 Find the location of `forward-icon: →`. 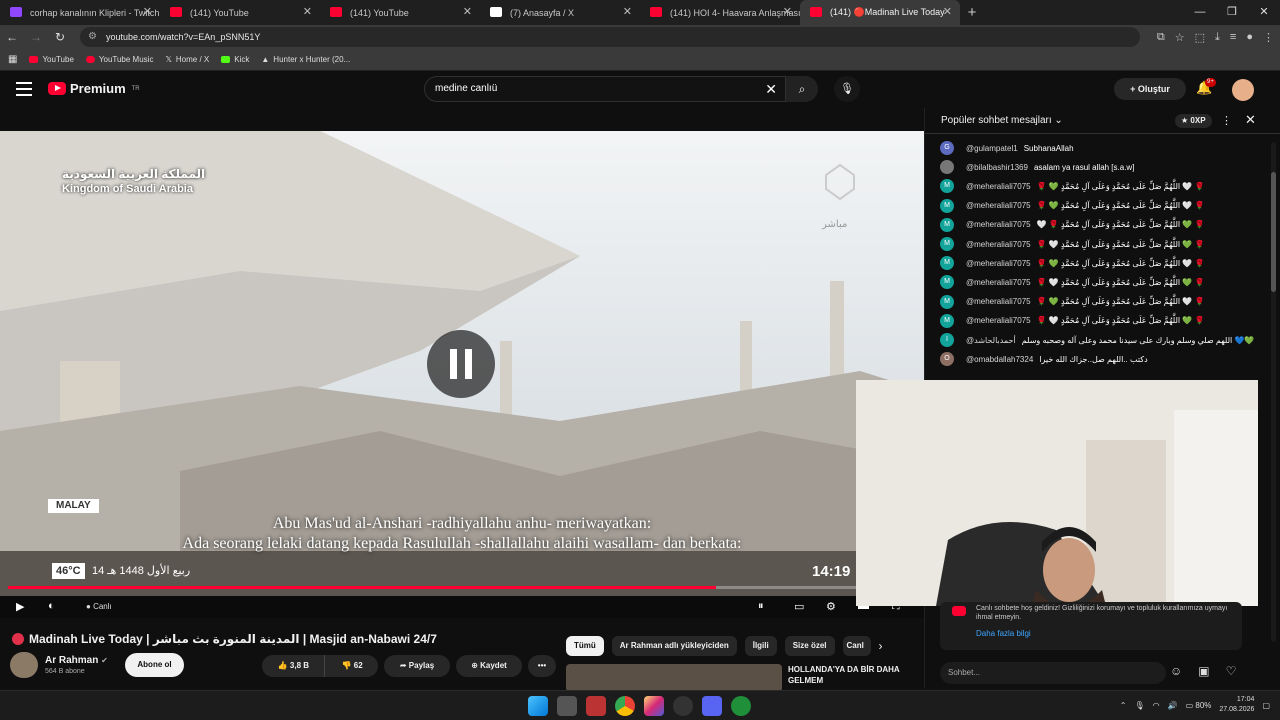

forward-icon: → is located at coordinates (36, 37).